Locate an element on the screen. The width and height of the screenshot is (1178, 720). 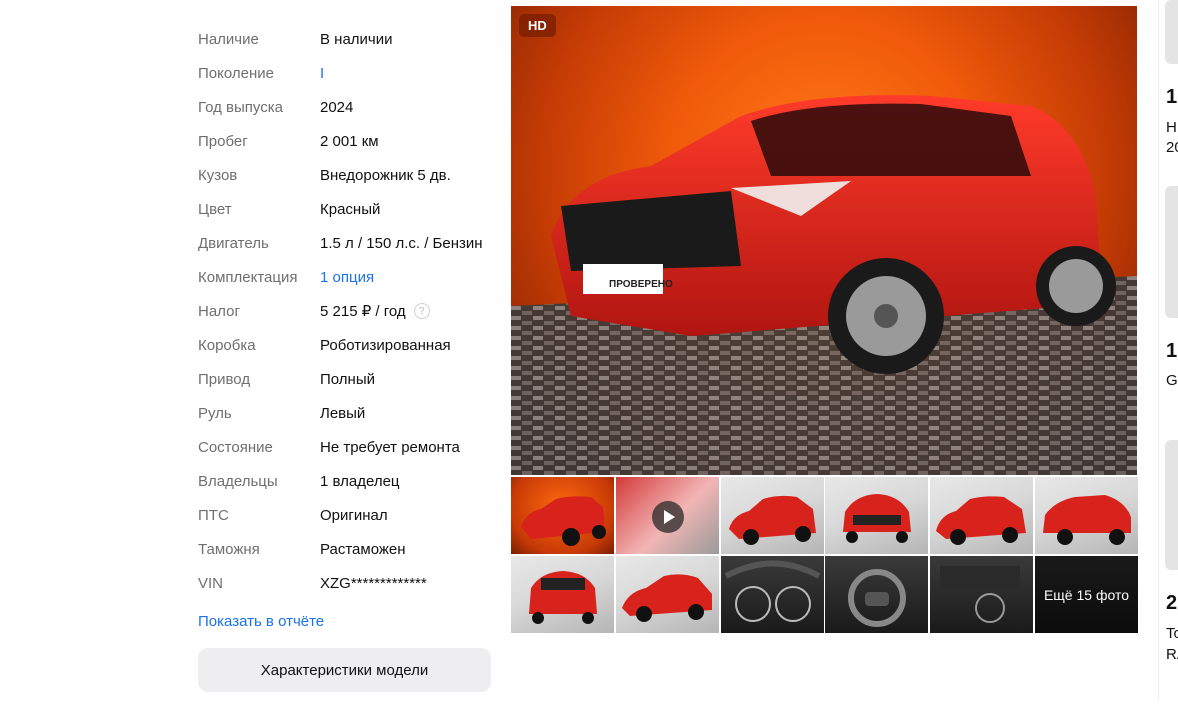
play-icon is located at coordinates (667, 517).